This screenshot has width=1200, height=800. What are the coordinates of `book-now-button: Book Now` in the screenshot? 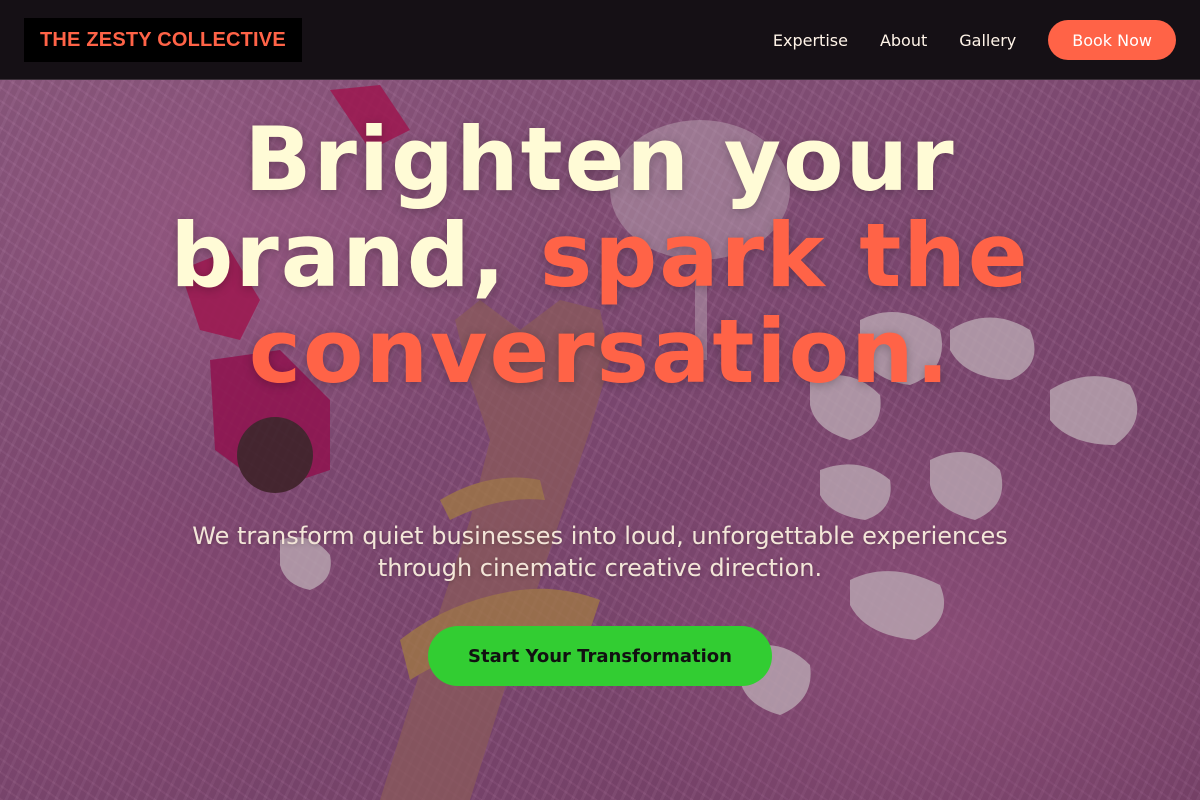 It's located at (1112, 40).